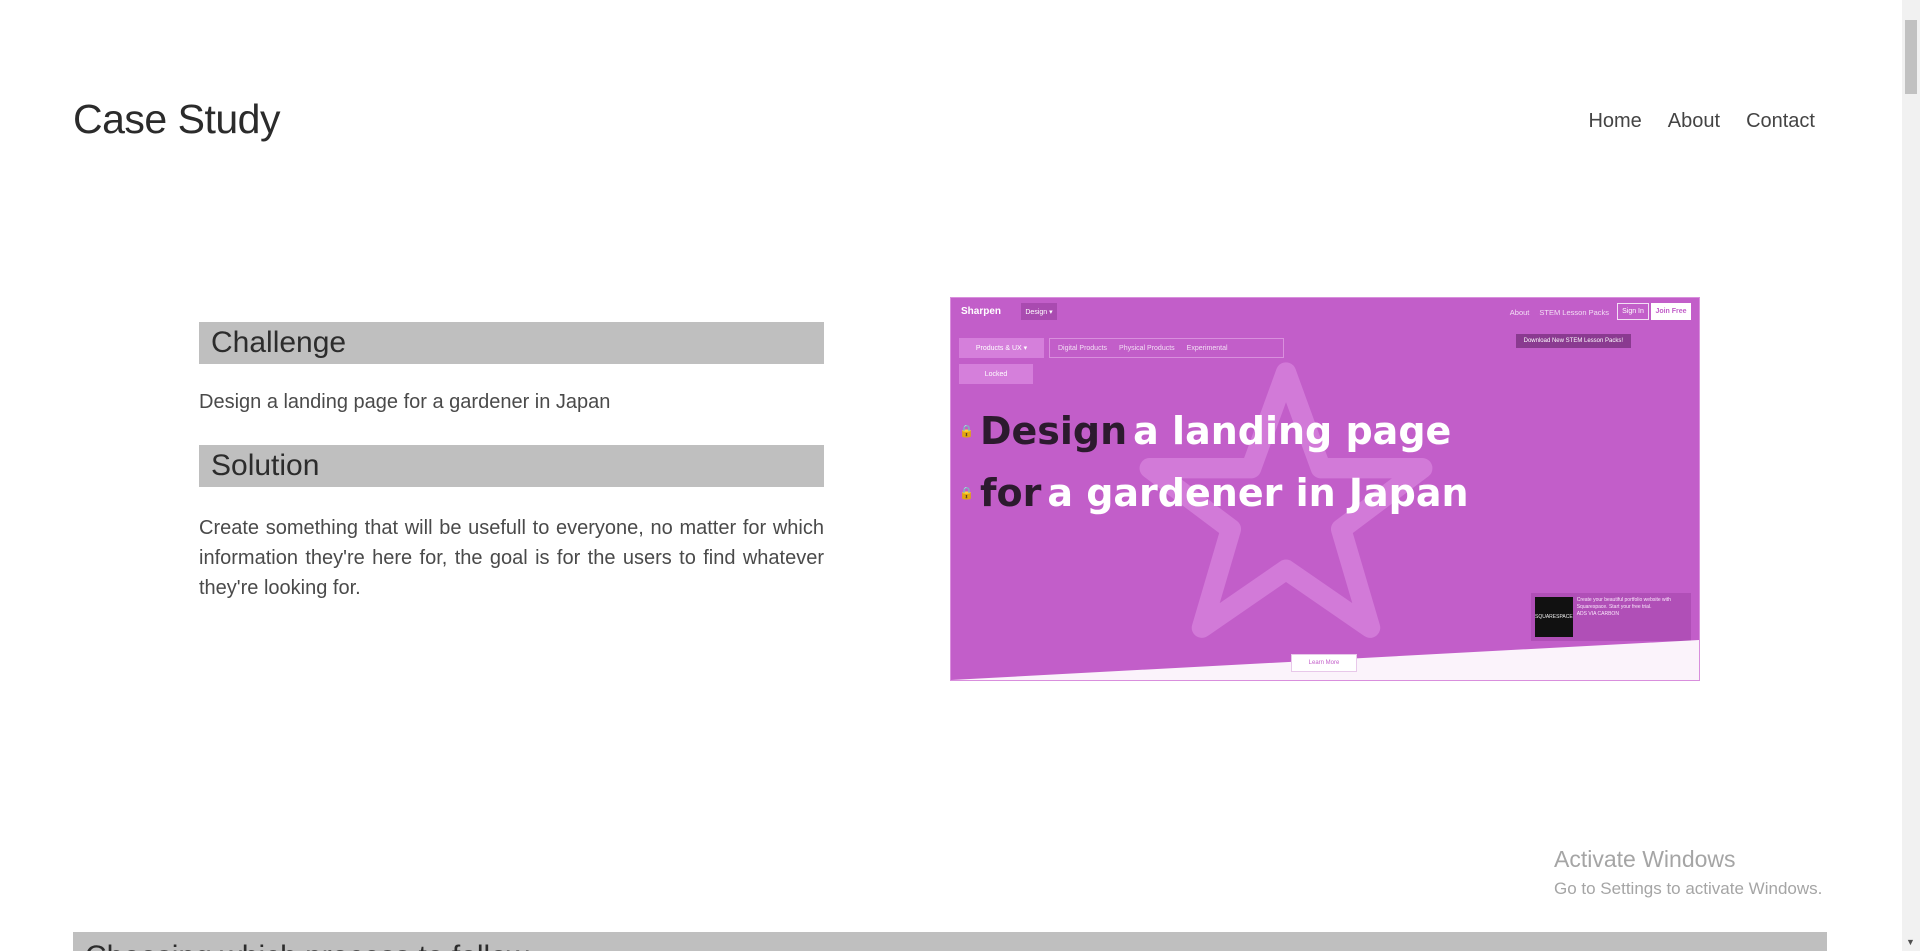  What do you see at coordinates (1010, 493) in the screenshot?
I see `preview-headline-word-for: for` at bounding box center [1010, 493].